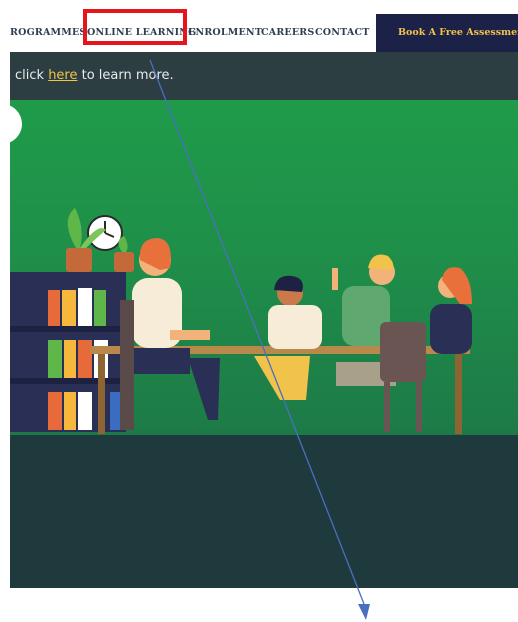 The image size is (518, 622). I want to click on notice-bar: click here to learn more., so click(264, 76).